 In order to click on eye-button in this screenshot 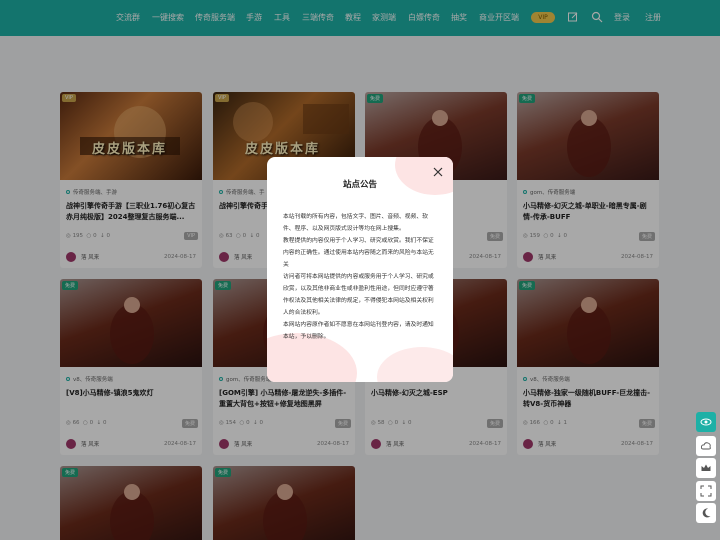, I will do `click(706, 422)`.